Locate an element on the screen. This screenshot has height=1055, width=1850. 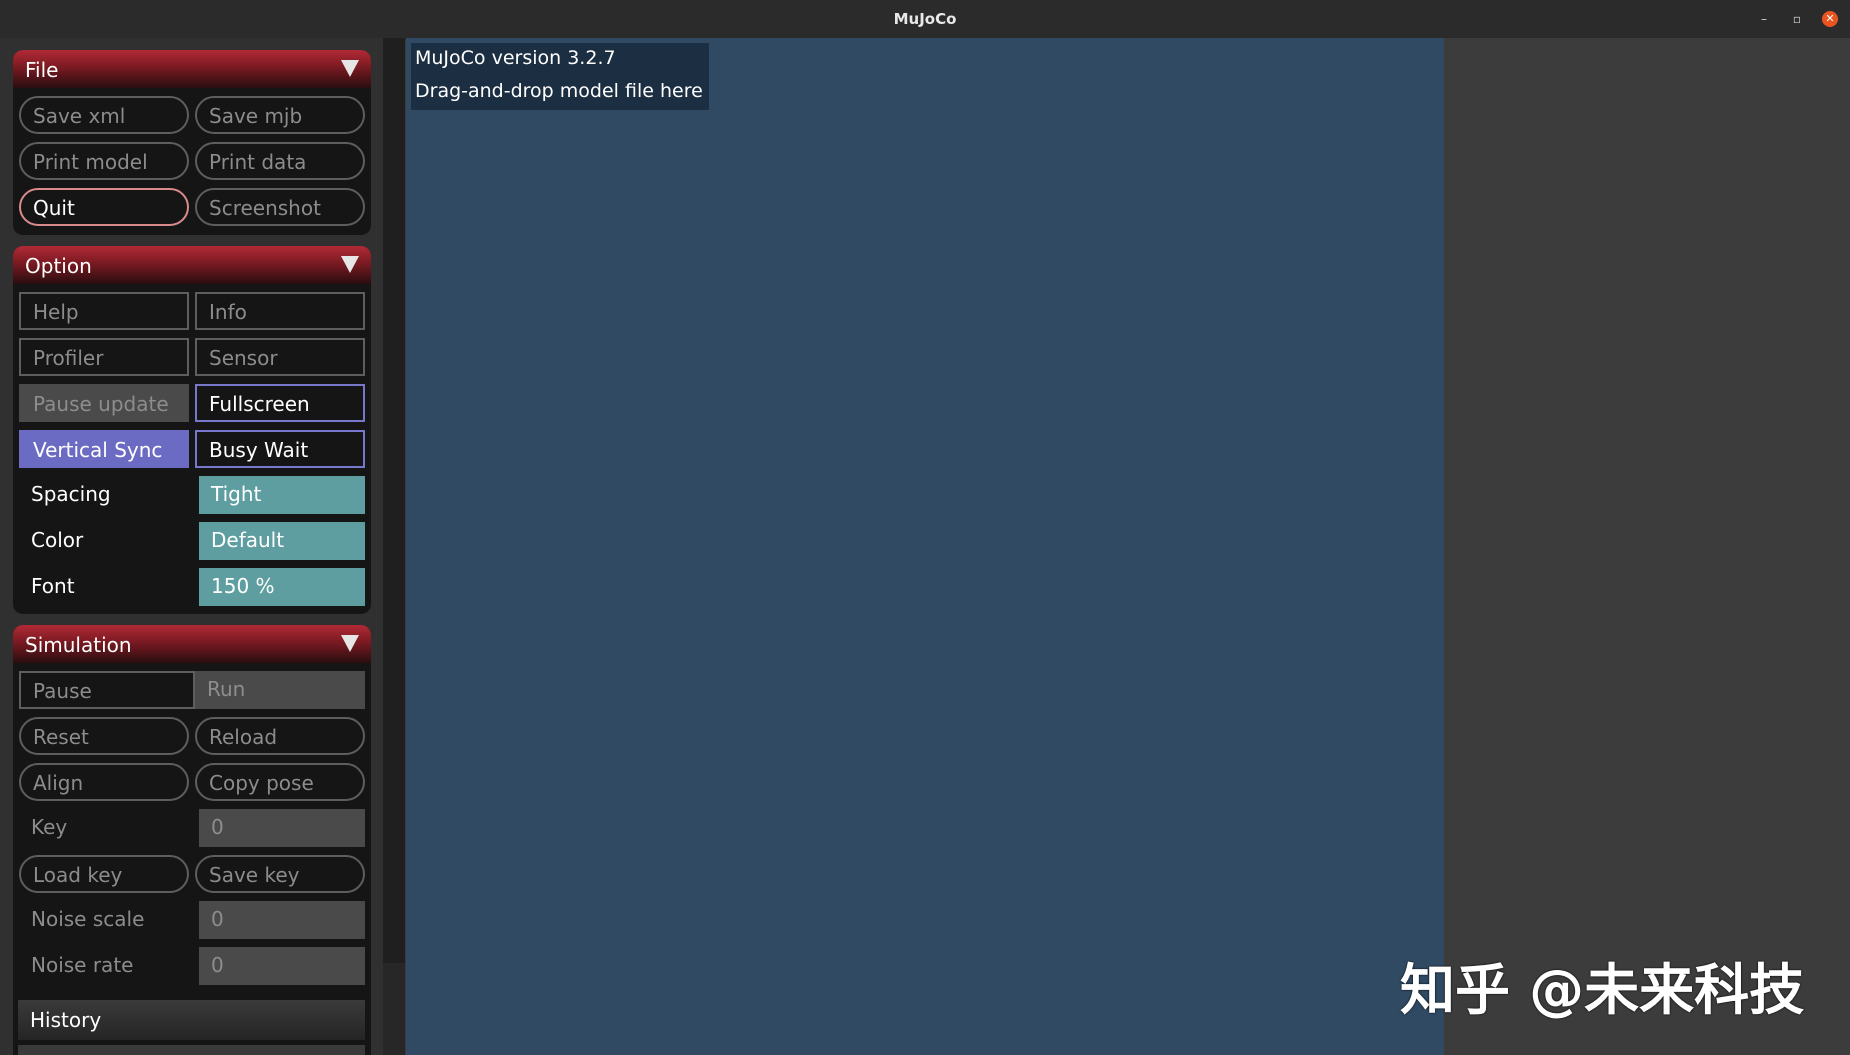
title-bar: MuJoCo – ▫ ✕ is located at coordinates (925, 19).